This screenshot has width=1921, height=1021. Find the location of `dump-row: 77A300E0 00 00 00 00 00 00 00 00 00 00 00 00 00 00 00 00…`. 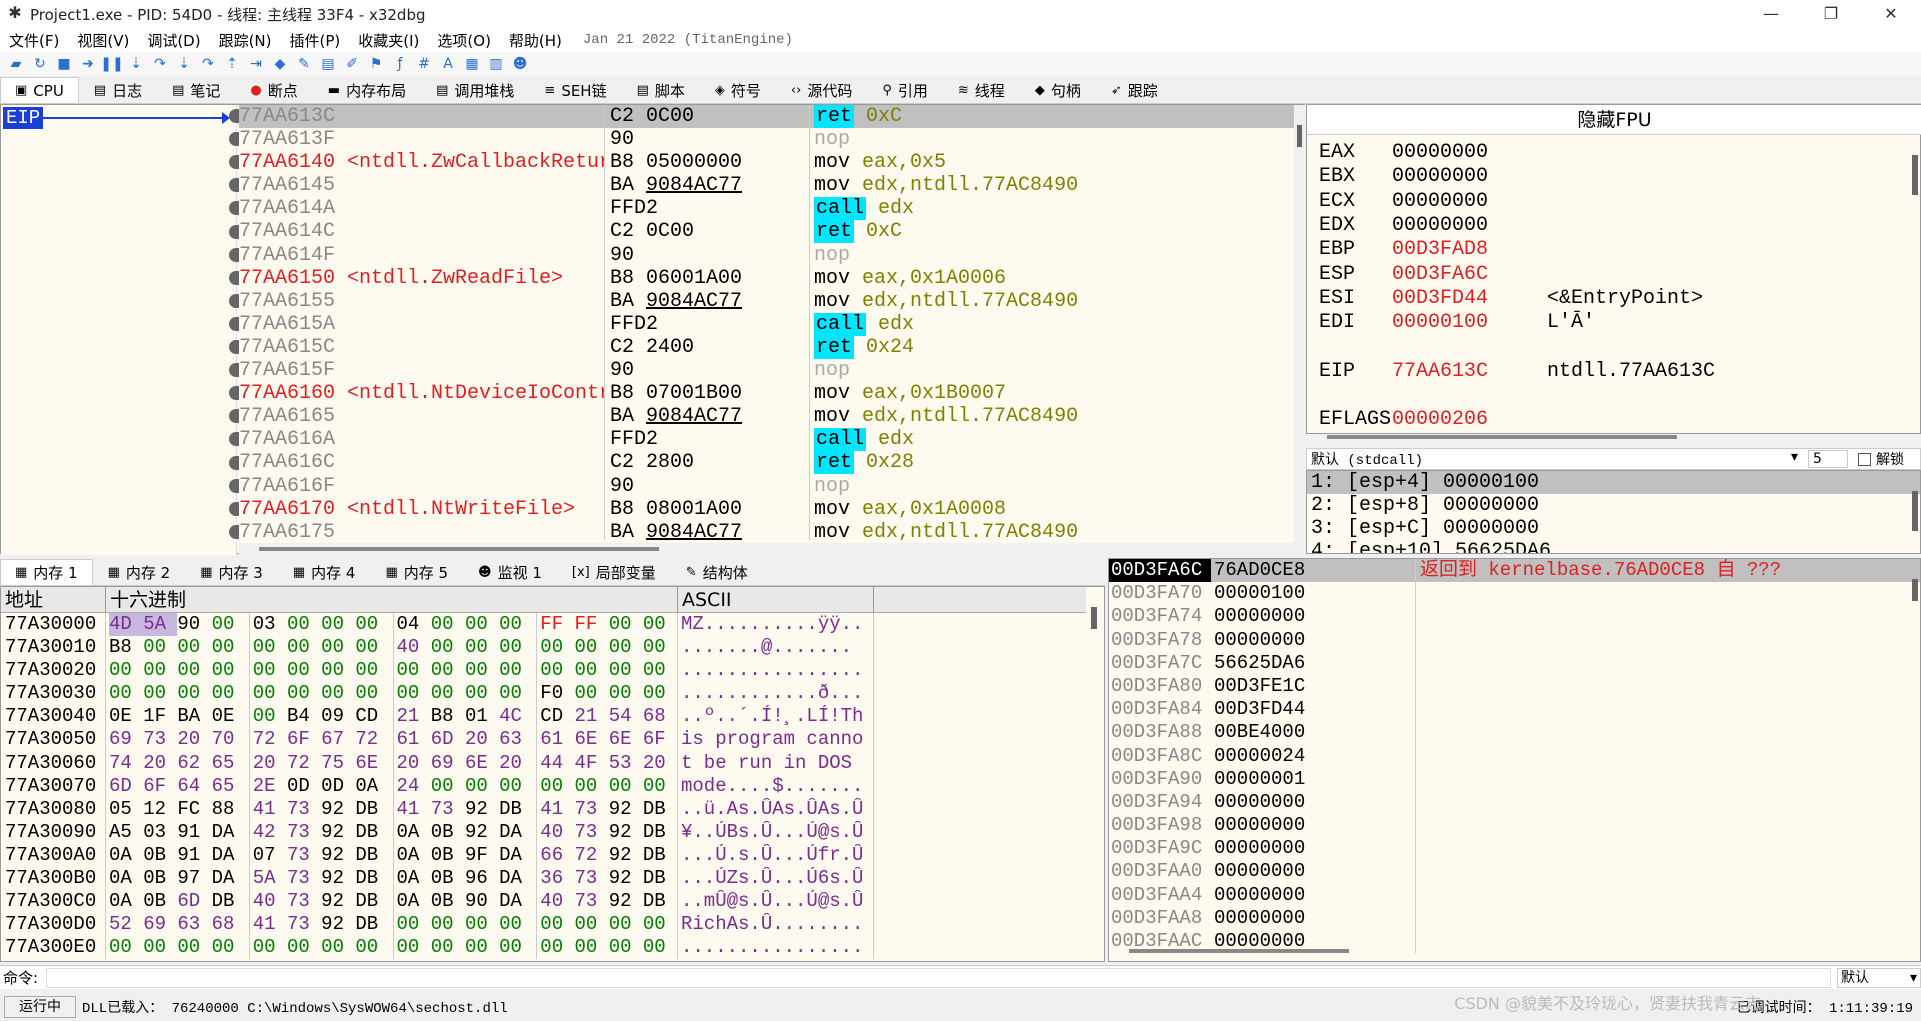

dump-row: 77A300E0 00 00 00 00 00 00 00 00 00 00 00 00 00 00 00 00… is located at coordinates (543, 948).